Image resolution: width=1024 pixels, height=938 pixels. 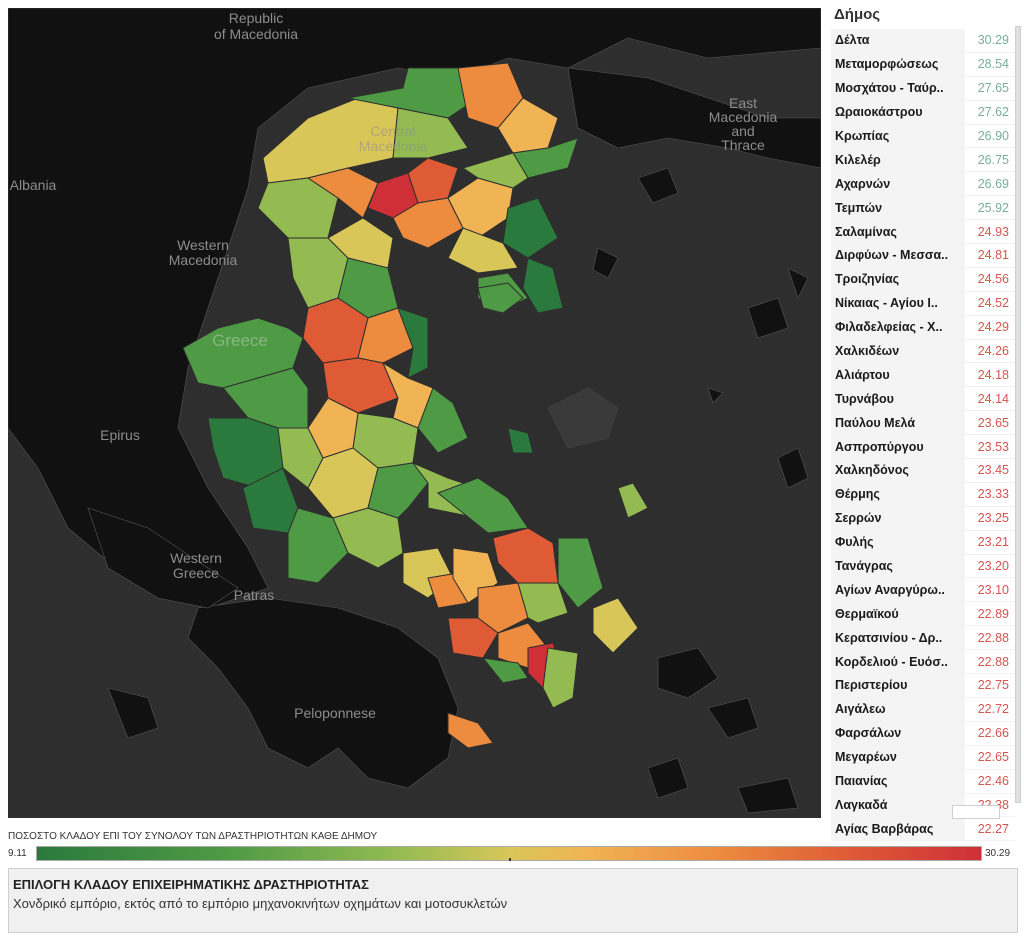 What do you see at coordinates (923, 662) in the screenshot?
I see `ranking-row: Κορδελιού - Ευόσ.. 22.88` at bounding box center [923, 662].